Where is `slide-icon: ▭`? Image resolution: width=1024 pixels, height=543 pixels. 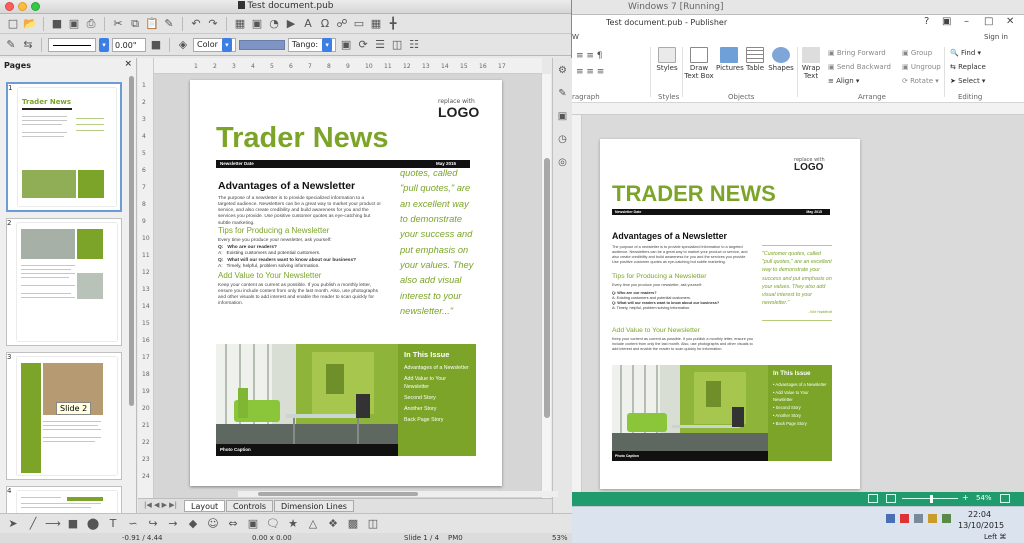
slide-icon: ▭ is located at coordinates (359, 24).